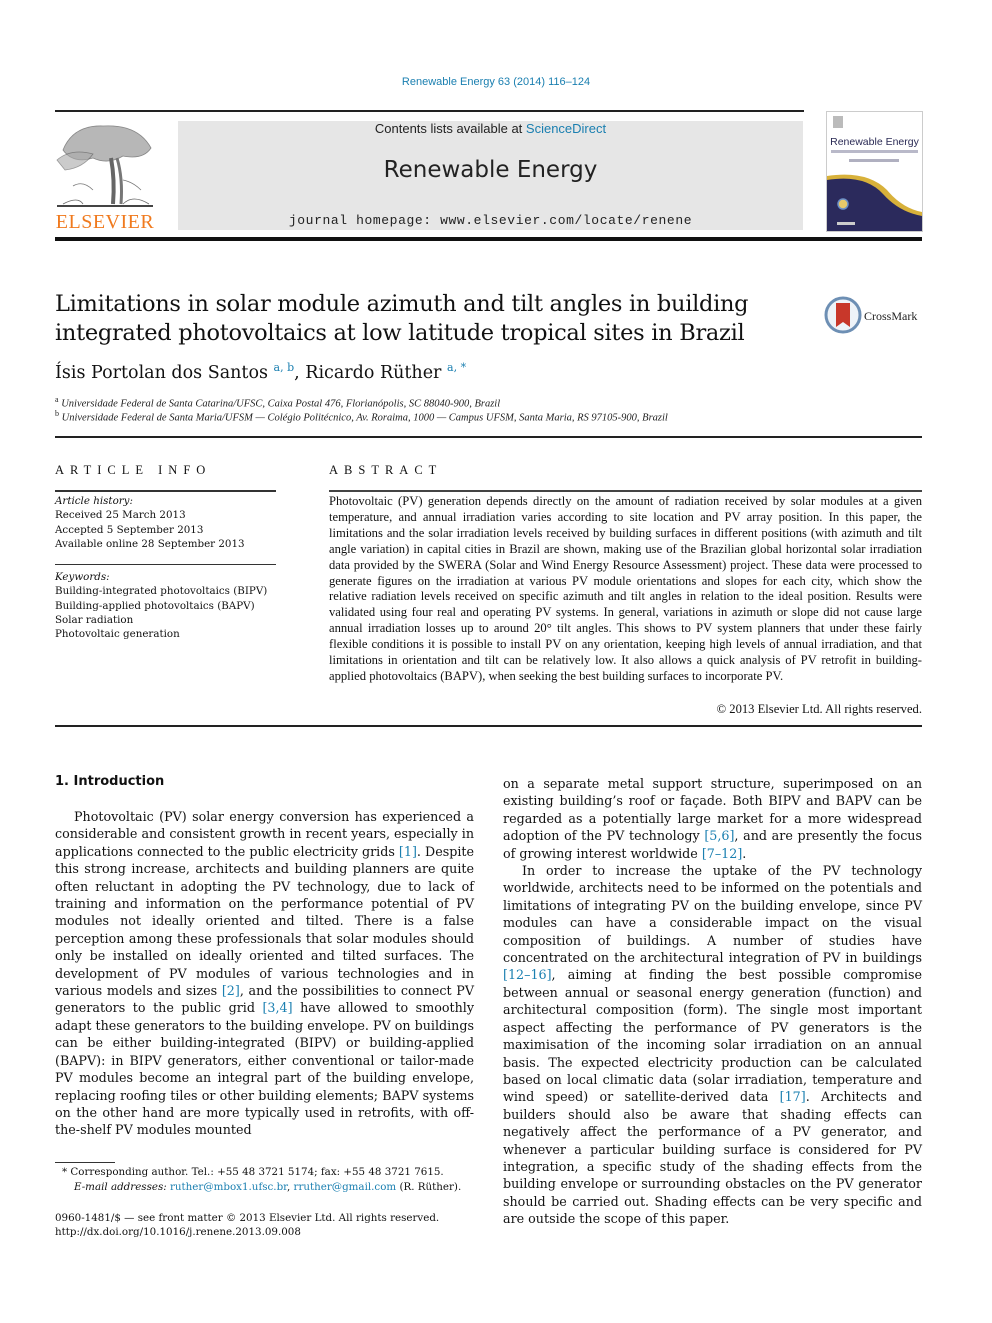 The width and height of the screenshot is (992, 1323). Describe the element at coordinates (566, 128) in the screenshot. I see `sciencedirect-link: ScienceDirect` at that location.